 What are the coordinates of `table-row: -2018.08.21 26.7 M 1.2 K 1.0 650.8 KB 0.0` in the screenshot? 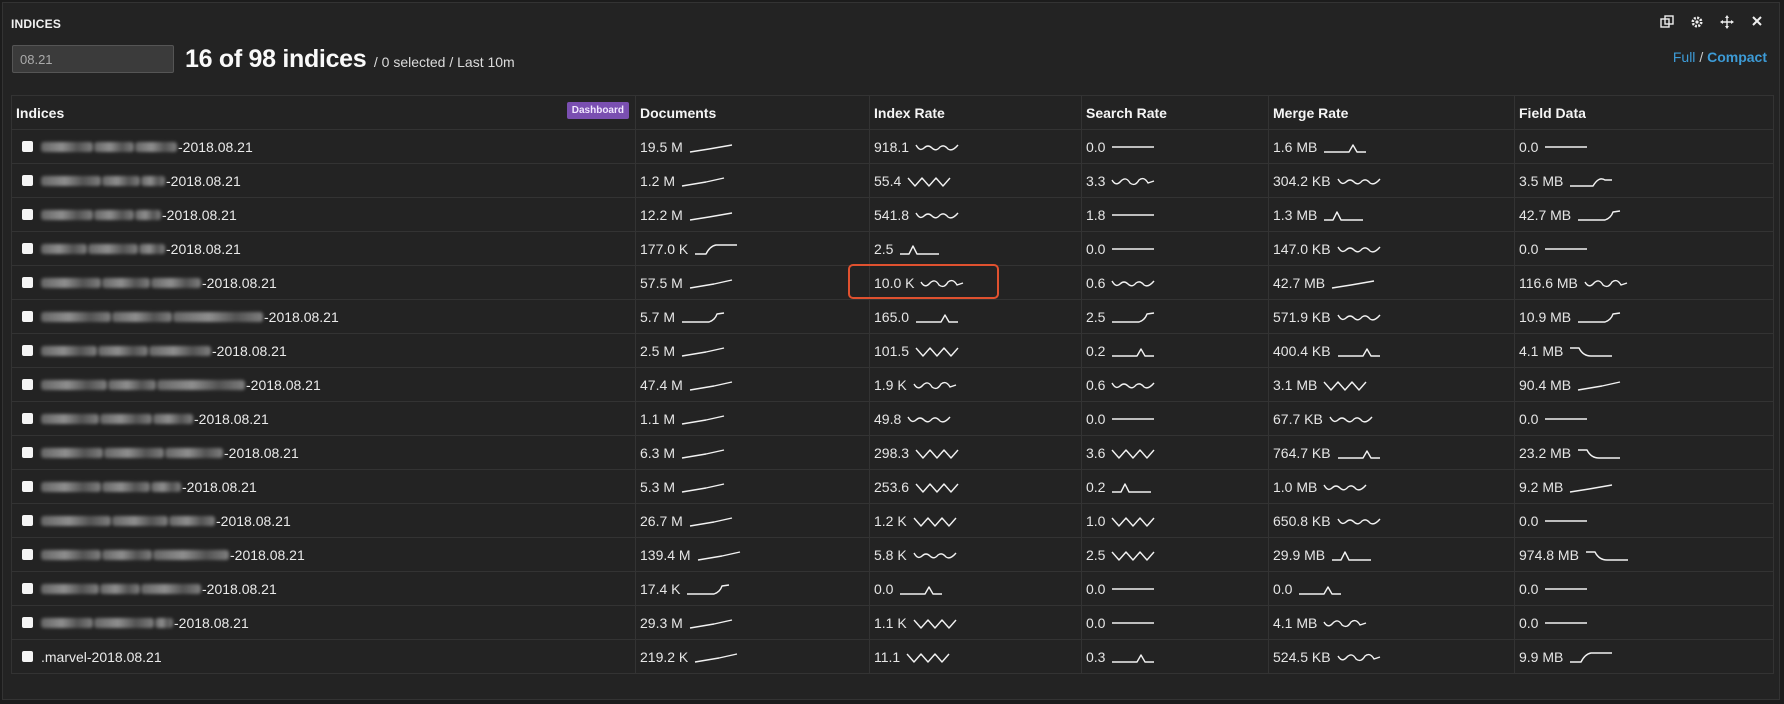 It's located at (892, 520).